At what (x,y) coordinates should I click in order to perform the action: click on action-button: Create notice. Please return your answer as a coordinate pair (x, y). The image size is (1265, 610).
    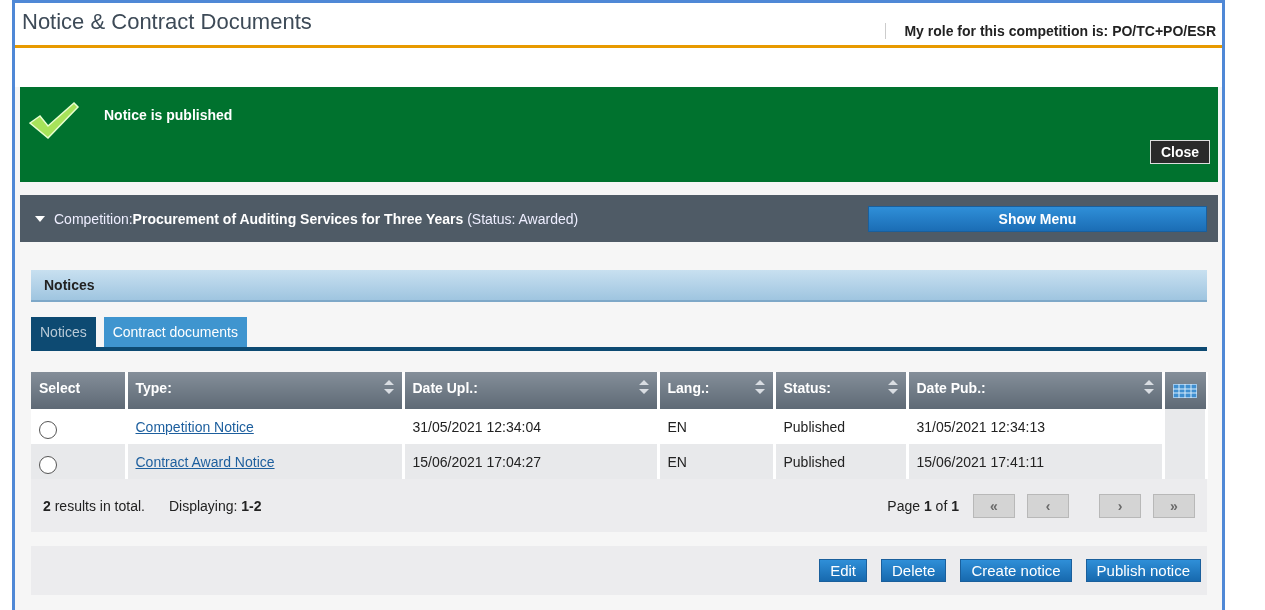
    Looking at the image, I should click on (1016, 570).